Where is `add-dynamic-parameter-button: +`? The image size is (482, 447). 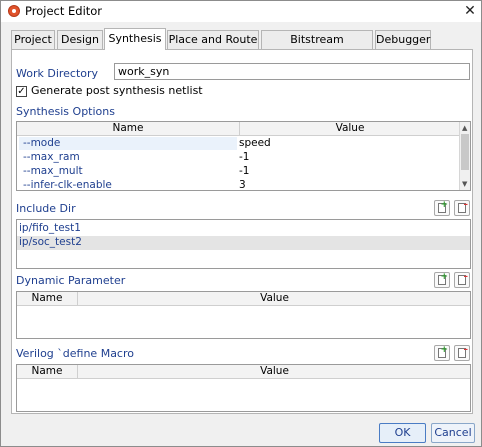
add-dynamic-parameter-button: + is located at coordinates (442, 280).